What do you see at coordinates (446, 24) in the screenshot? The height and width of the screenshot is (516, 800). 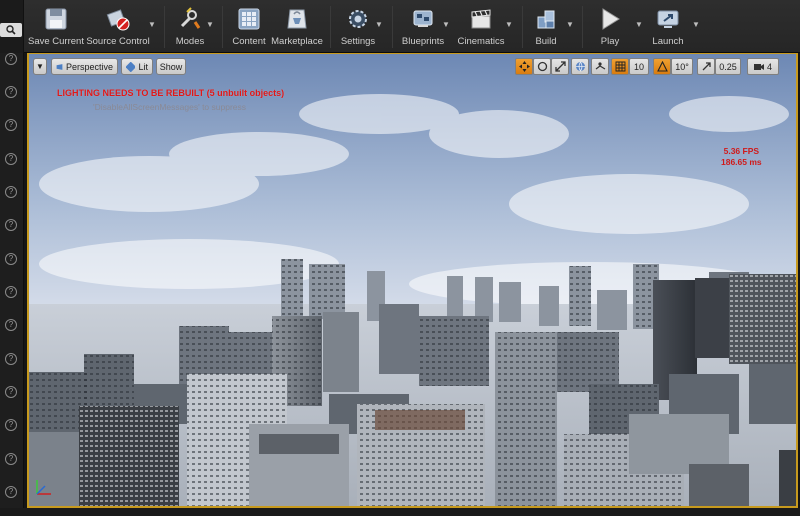 I see `blueprints-dropdown-icon: ▼` at bounding box center [446, 24].